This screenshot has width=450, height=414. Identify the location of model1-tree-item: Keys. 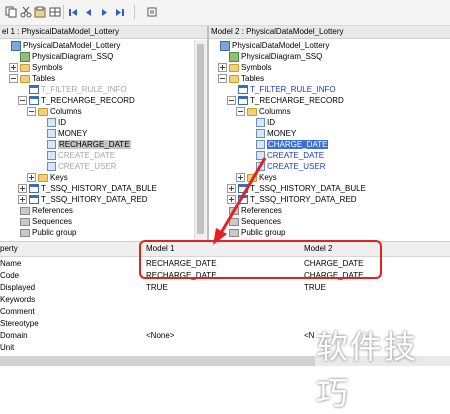
(47, 177).